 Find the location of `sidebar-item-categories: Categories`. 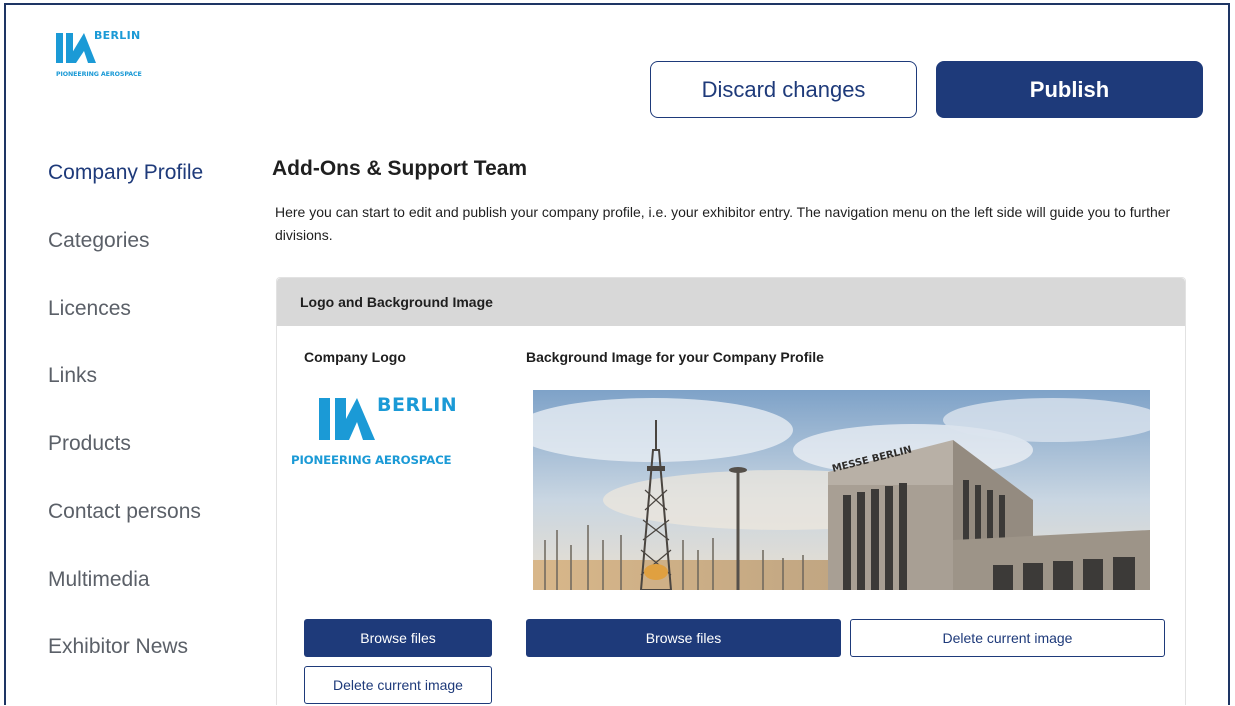

sidebar-item-categories: Categories is located at coordinates (99, 241).